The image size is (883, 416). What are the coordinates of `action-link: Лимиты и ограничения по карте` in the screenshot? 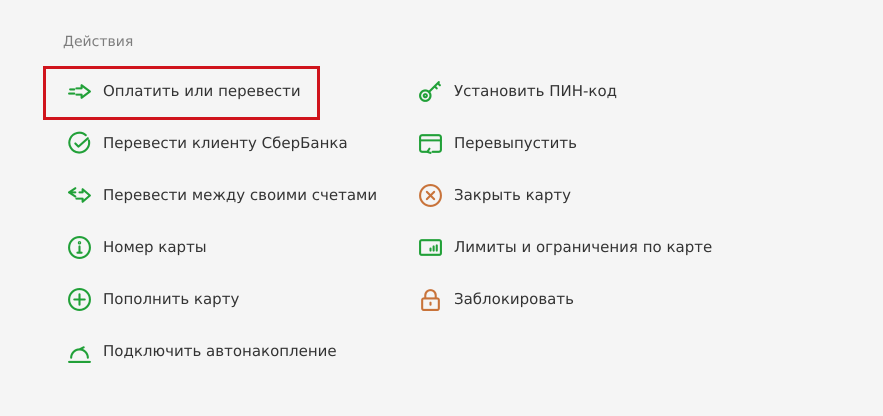 It's located at (583, 247).